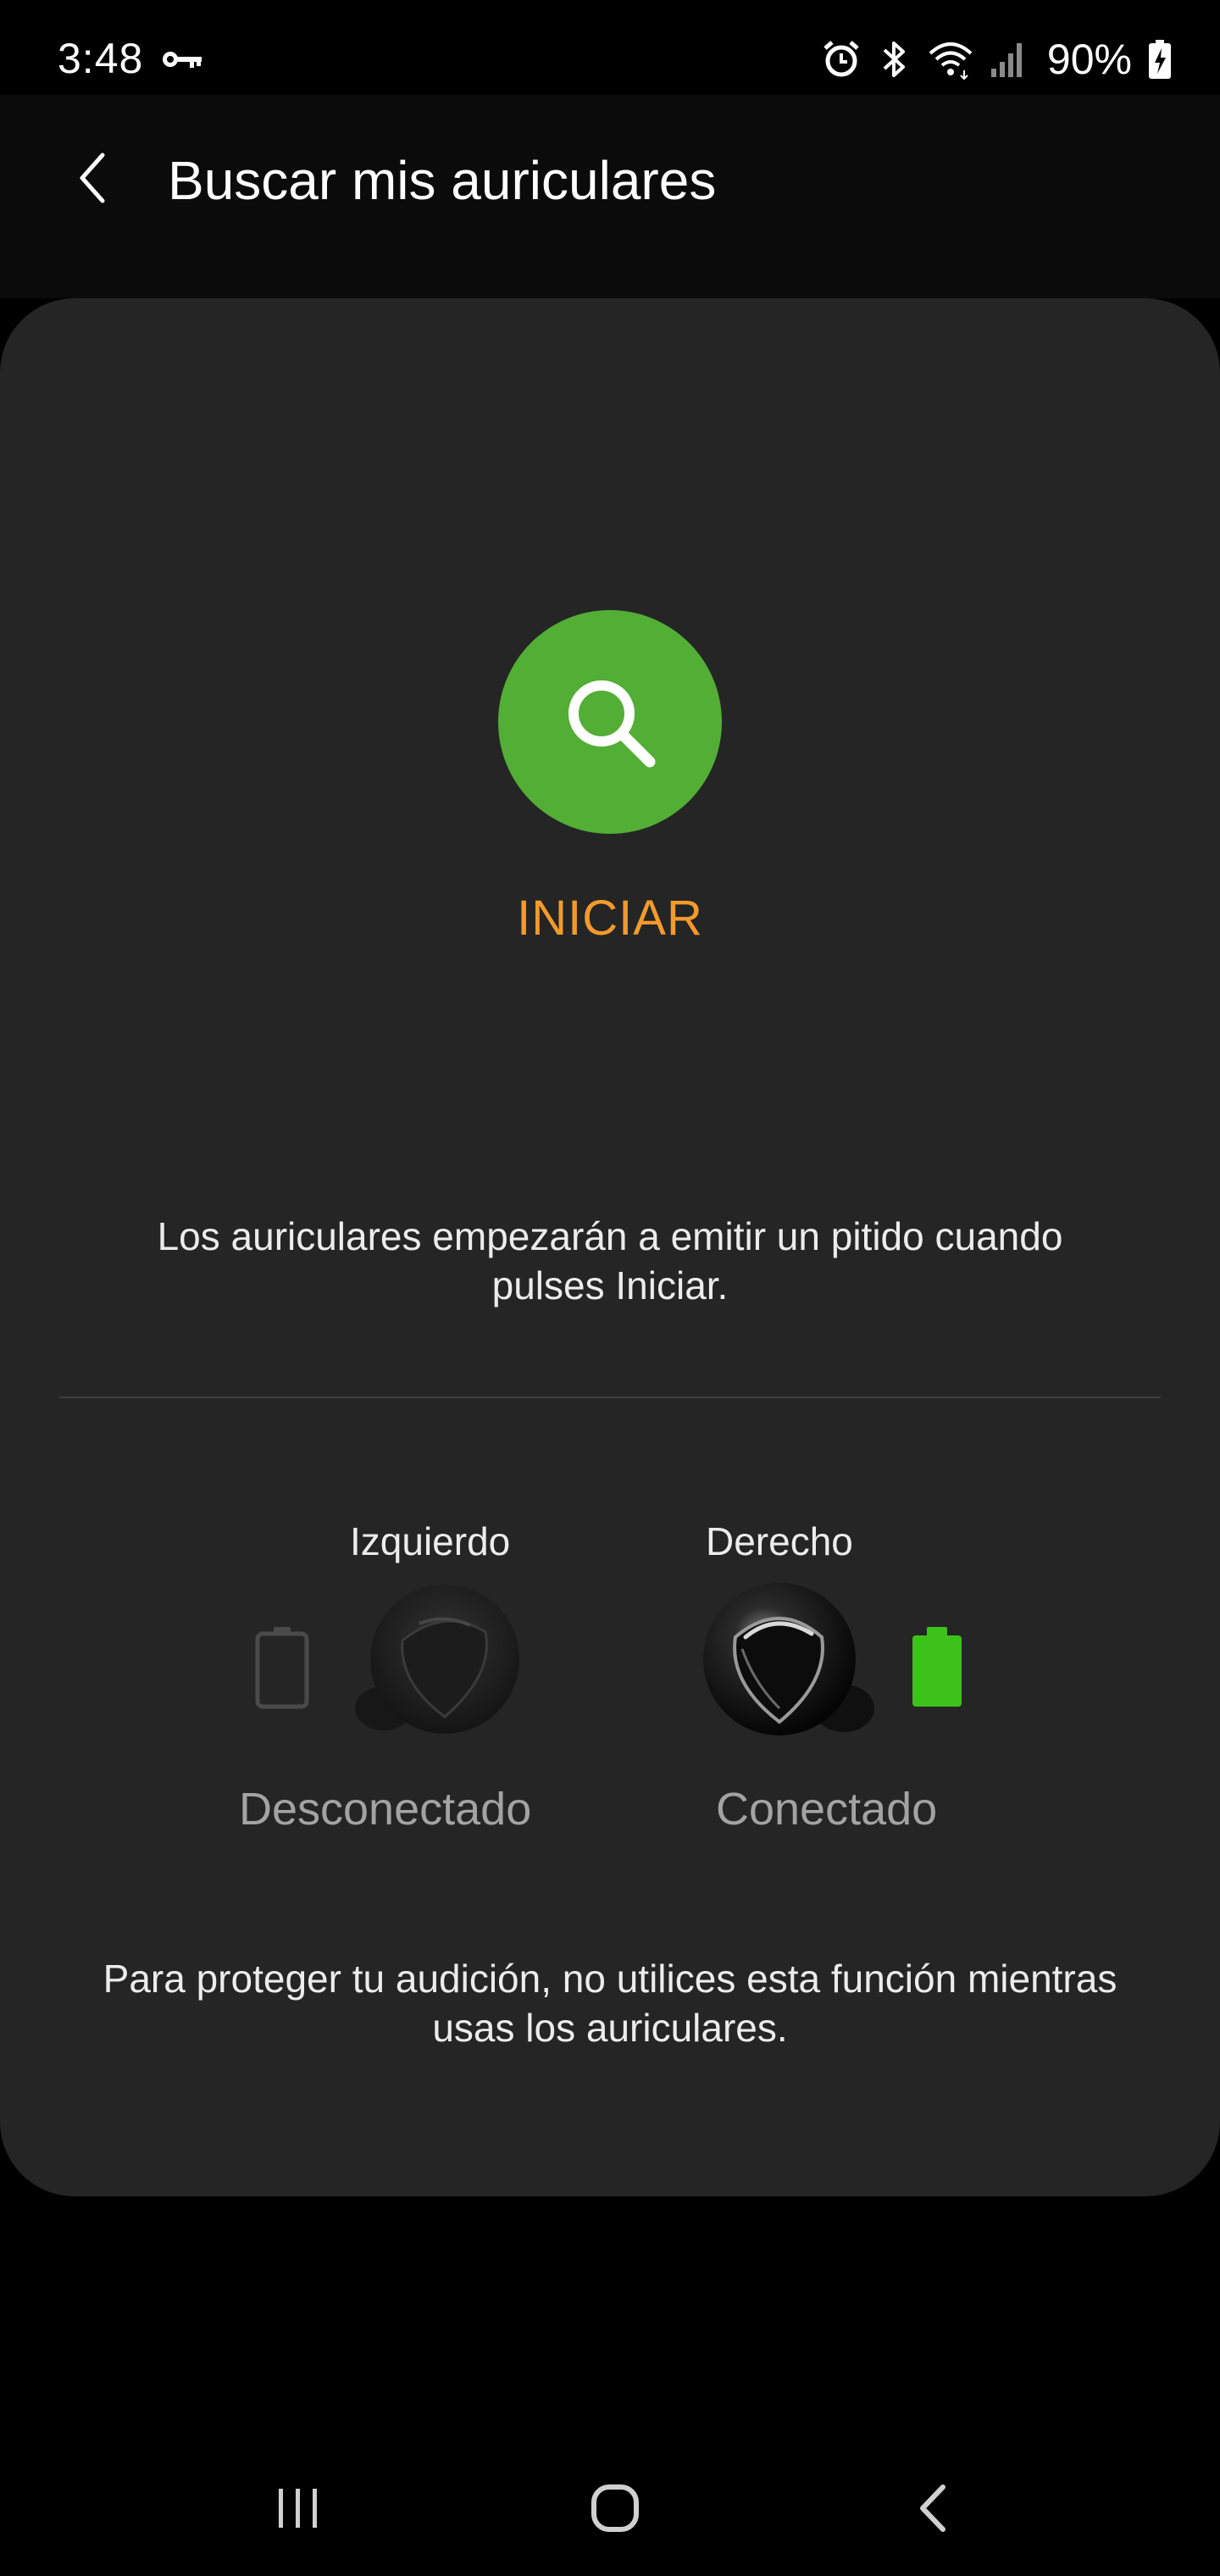 The width and height of the screenshot is (1220, 2576). I want to click on status-icons: 90%, so click(996, 59).